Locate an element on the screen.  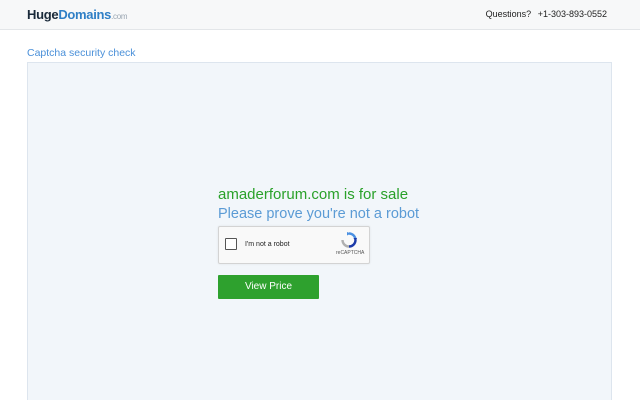
phone-number: +1-303-893-0552 is located at coordinates (572, 14).